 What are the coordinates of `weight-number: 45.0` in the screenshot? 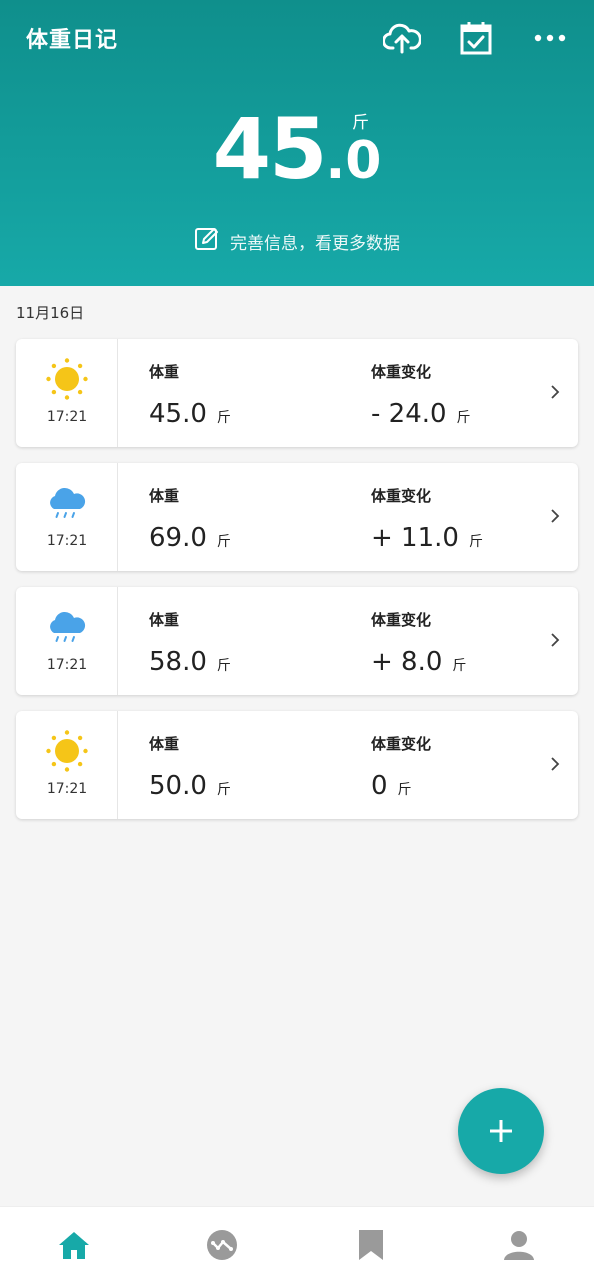 It's located at (178, 414).